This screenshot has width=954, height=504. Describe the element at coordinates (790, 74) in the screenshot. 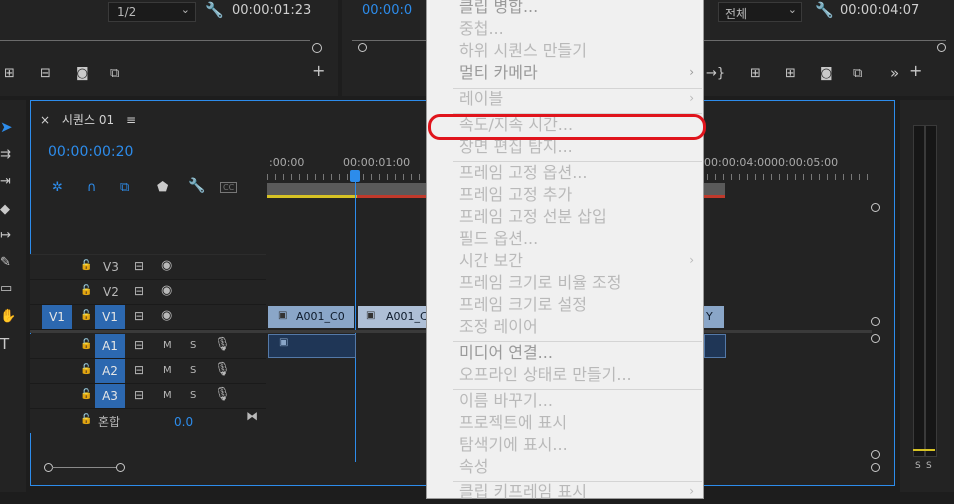

I see `extract-icon: ⊞` at that location.